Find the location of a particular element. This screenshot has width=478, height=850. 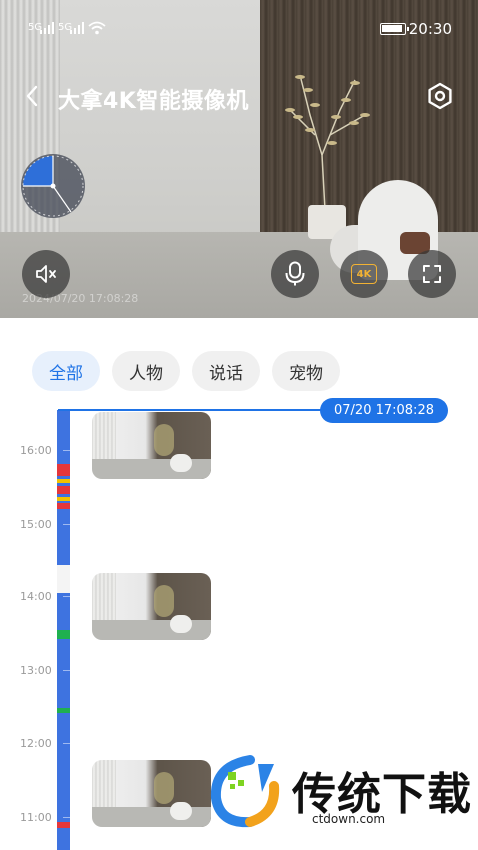

talk-button is located at coordinates (295, 274).